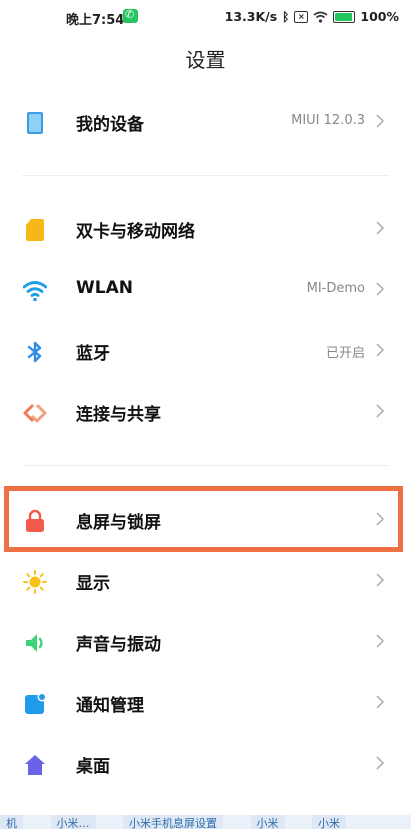 This screenshot has width=411, height=829. What do you see at coordinates (36, 703) in the screenshot?
I see `notification-icon` at bounding box center [36, 703].